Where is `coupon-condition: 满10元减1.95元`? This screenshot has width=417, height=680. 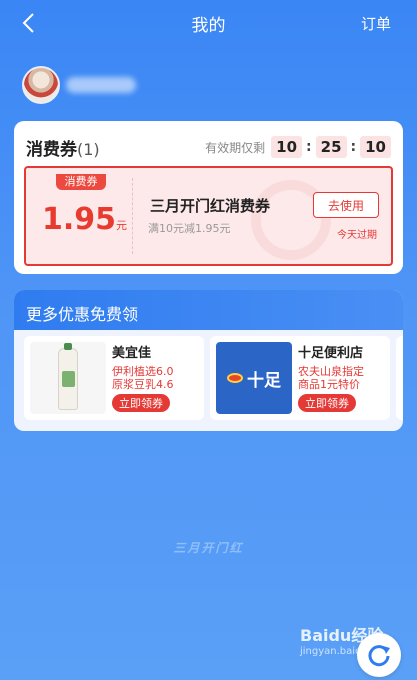
coupon-condition: 满10元减1.95元 is located at coordinates (189, 228).